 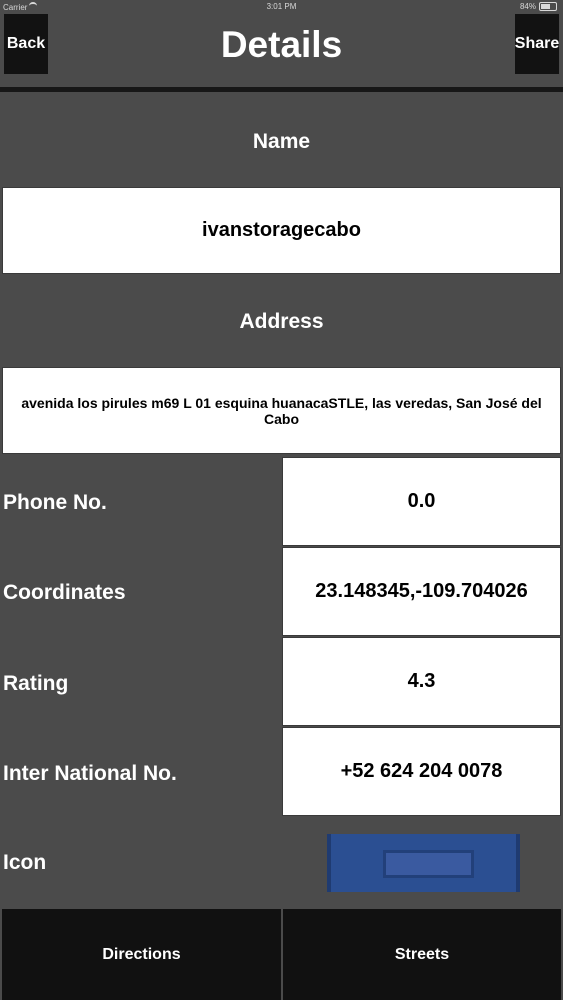 I want to click on status-bar: Carrier 3:01 PM 84%, so click(x=281, y=7).